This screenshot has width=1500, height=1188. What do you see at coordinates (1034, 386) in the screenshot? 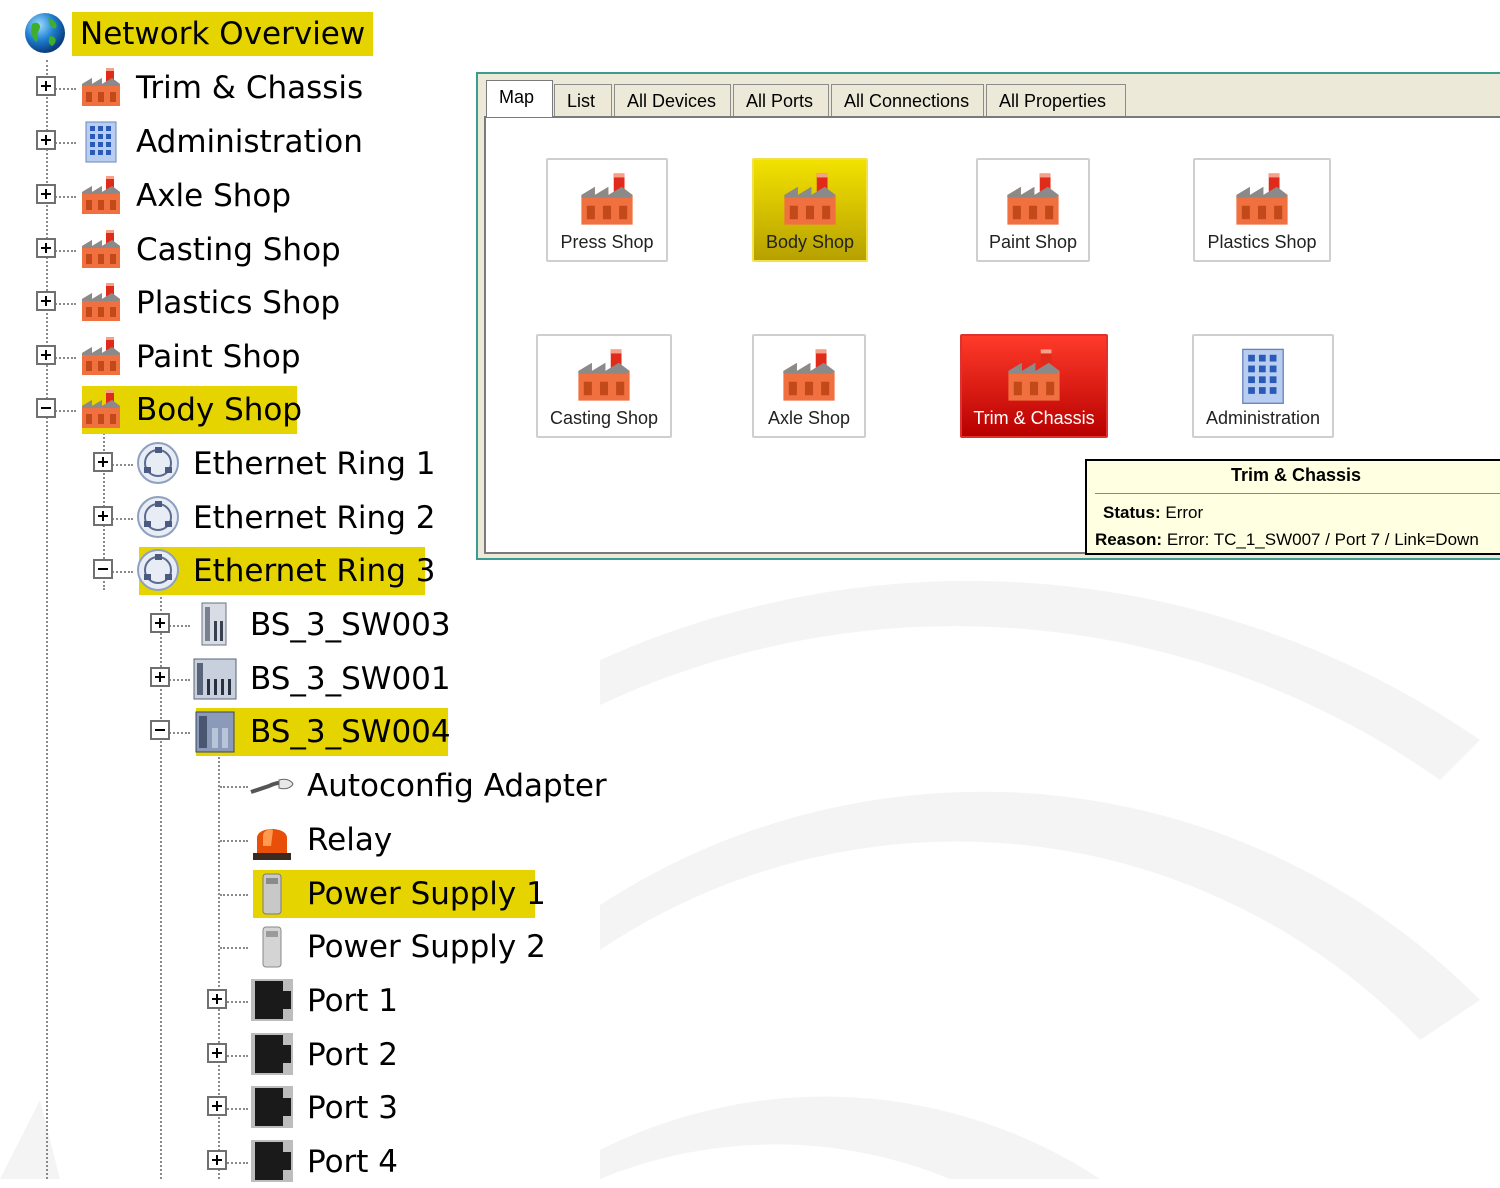
I see `map-node-trim-chassis: Trim & Chassis` at bounding box center [1034, 386].